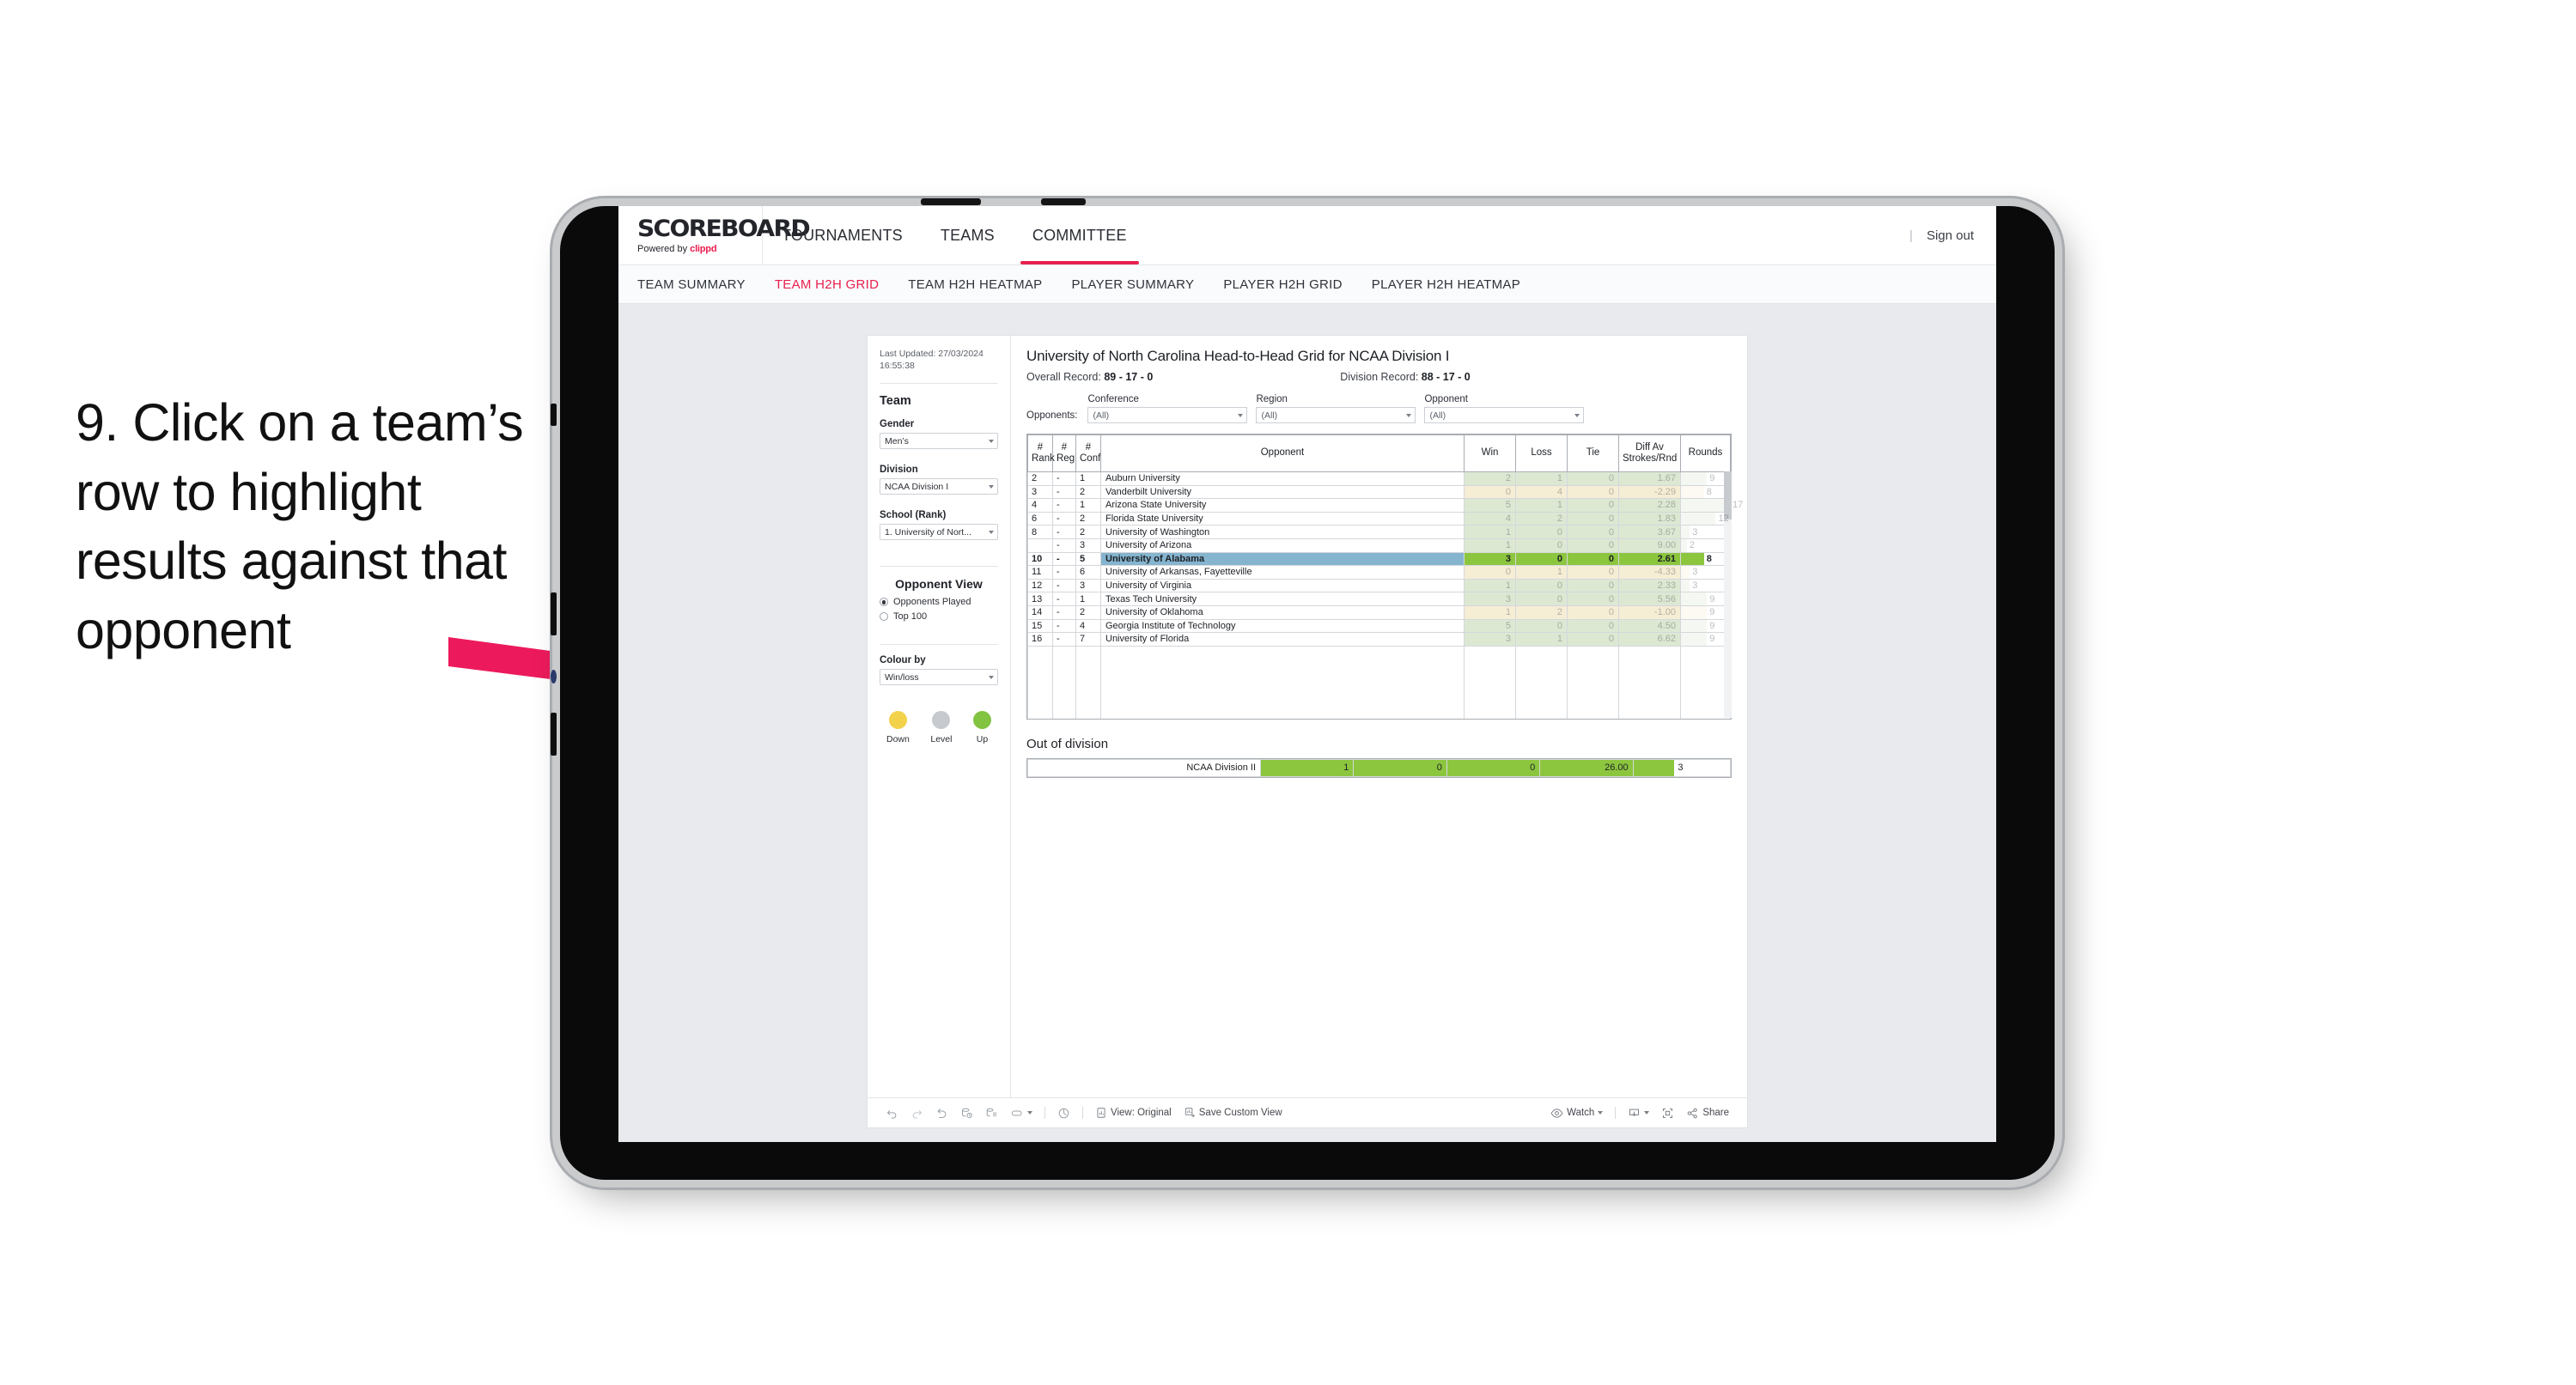 This screenshot has height=1385, width=2576. What do you see at coordinates (1240, 1113) in the screenshot?
I see `save-custom-view-label: Save Custom View` at bounding box center [1240, 1113].